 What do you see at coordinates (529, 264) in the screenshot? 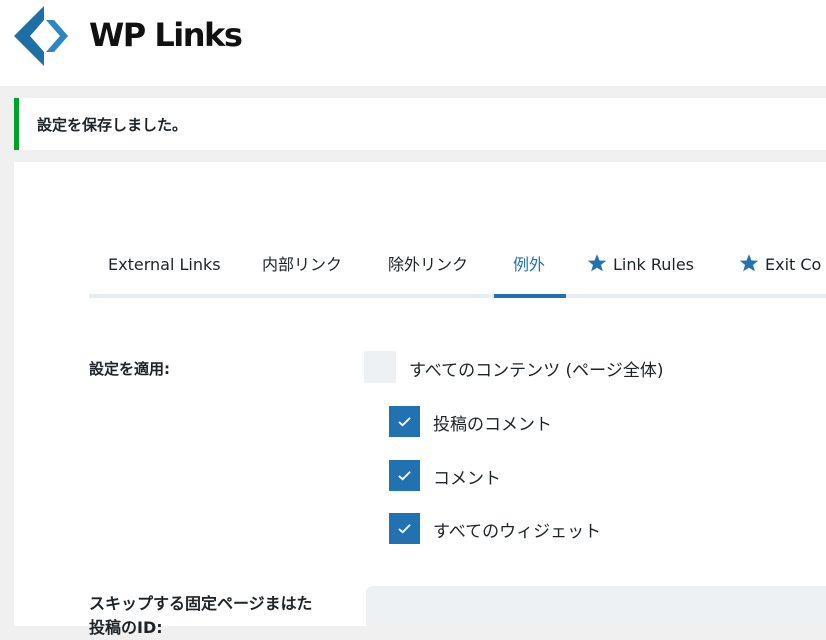
I see `tab-label: 例外` at bounding box center [529, 264].